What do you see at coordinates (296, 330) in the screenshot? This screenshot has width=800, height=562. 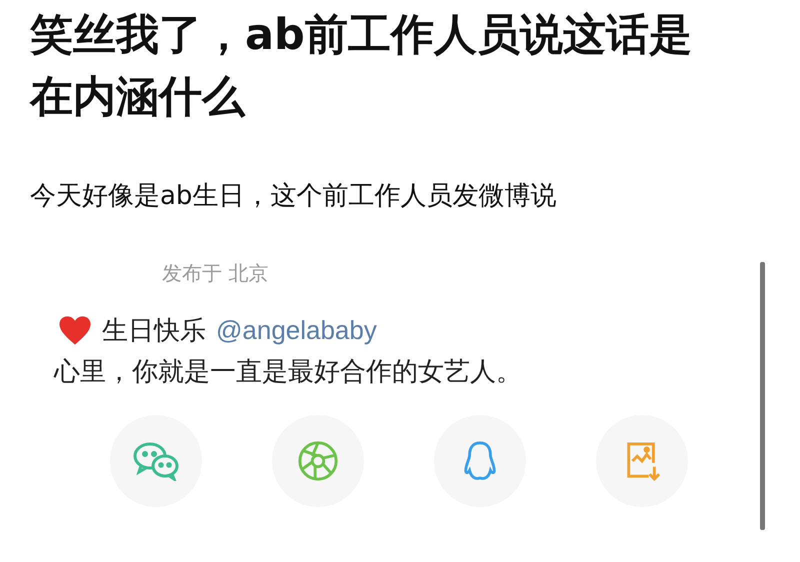 I see `mention-link: @angelababy` at bounding box center [296, 330].